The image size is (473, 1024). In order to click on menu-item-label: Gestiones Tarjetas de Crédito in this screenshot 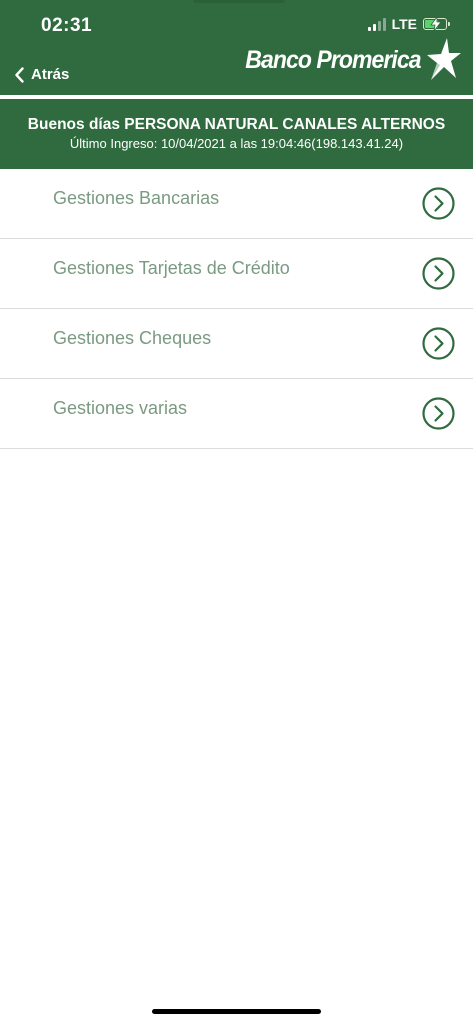, I will do `click(171, 268)`.